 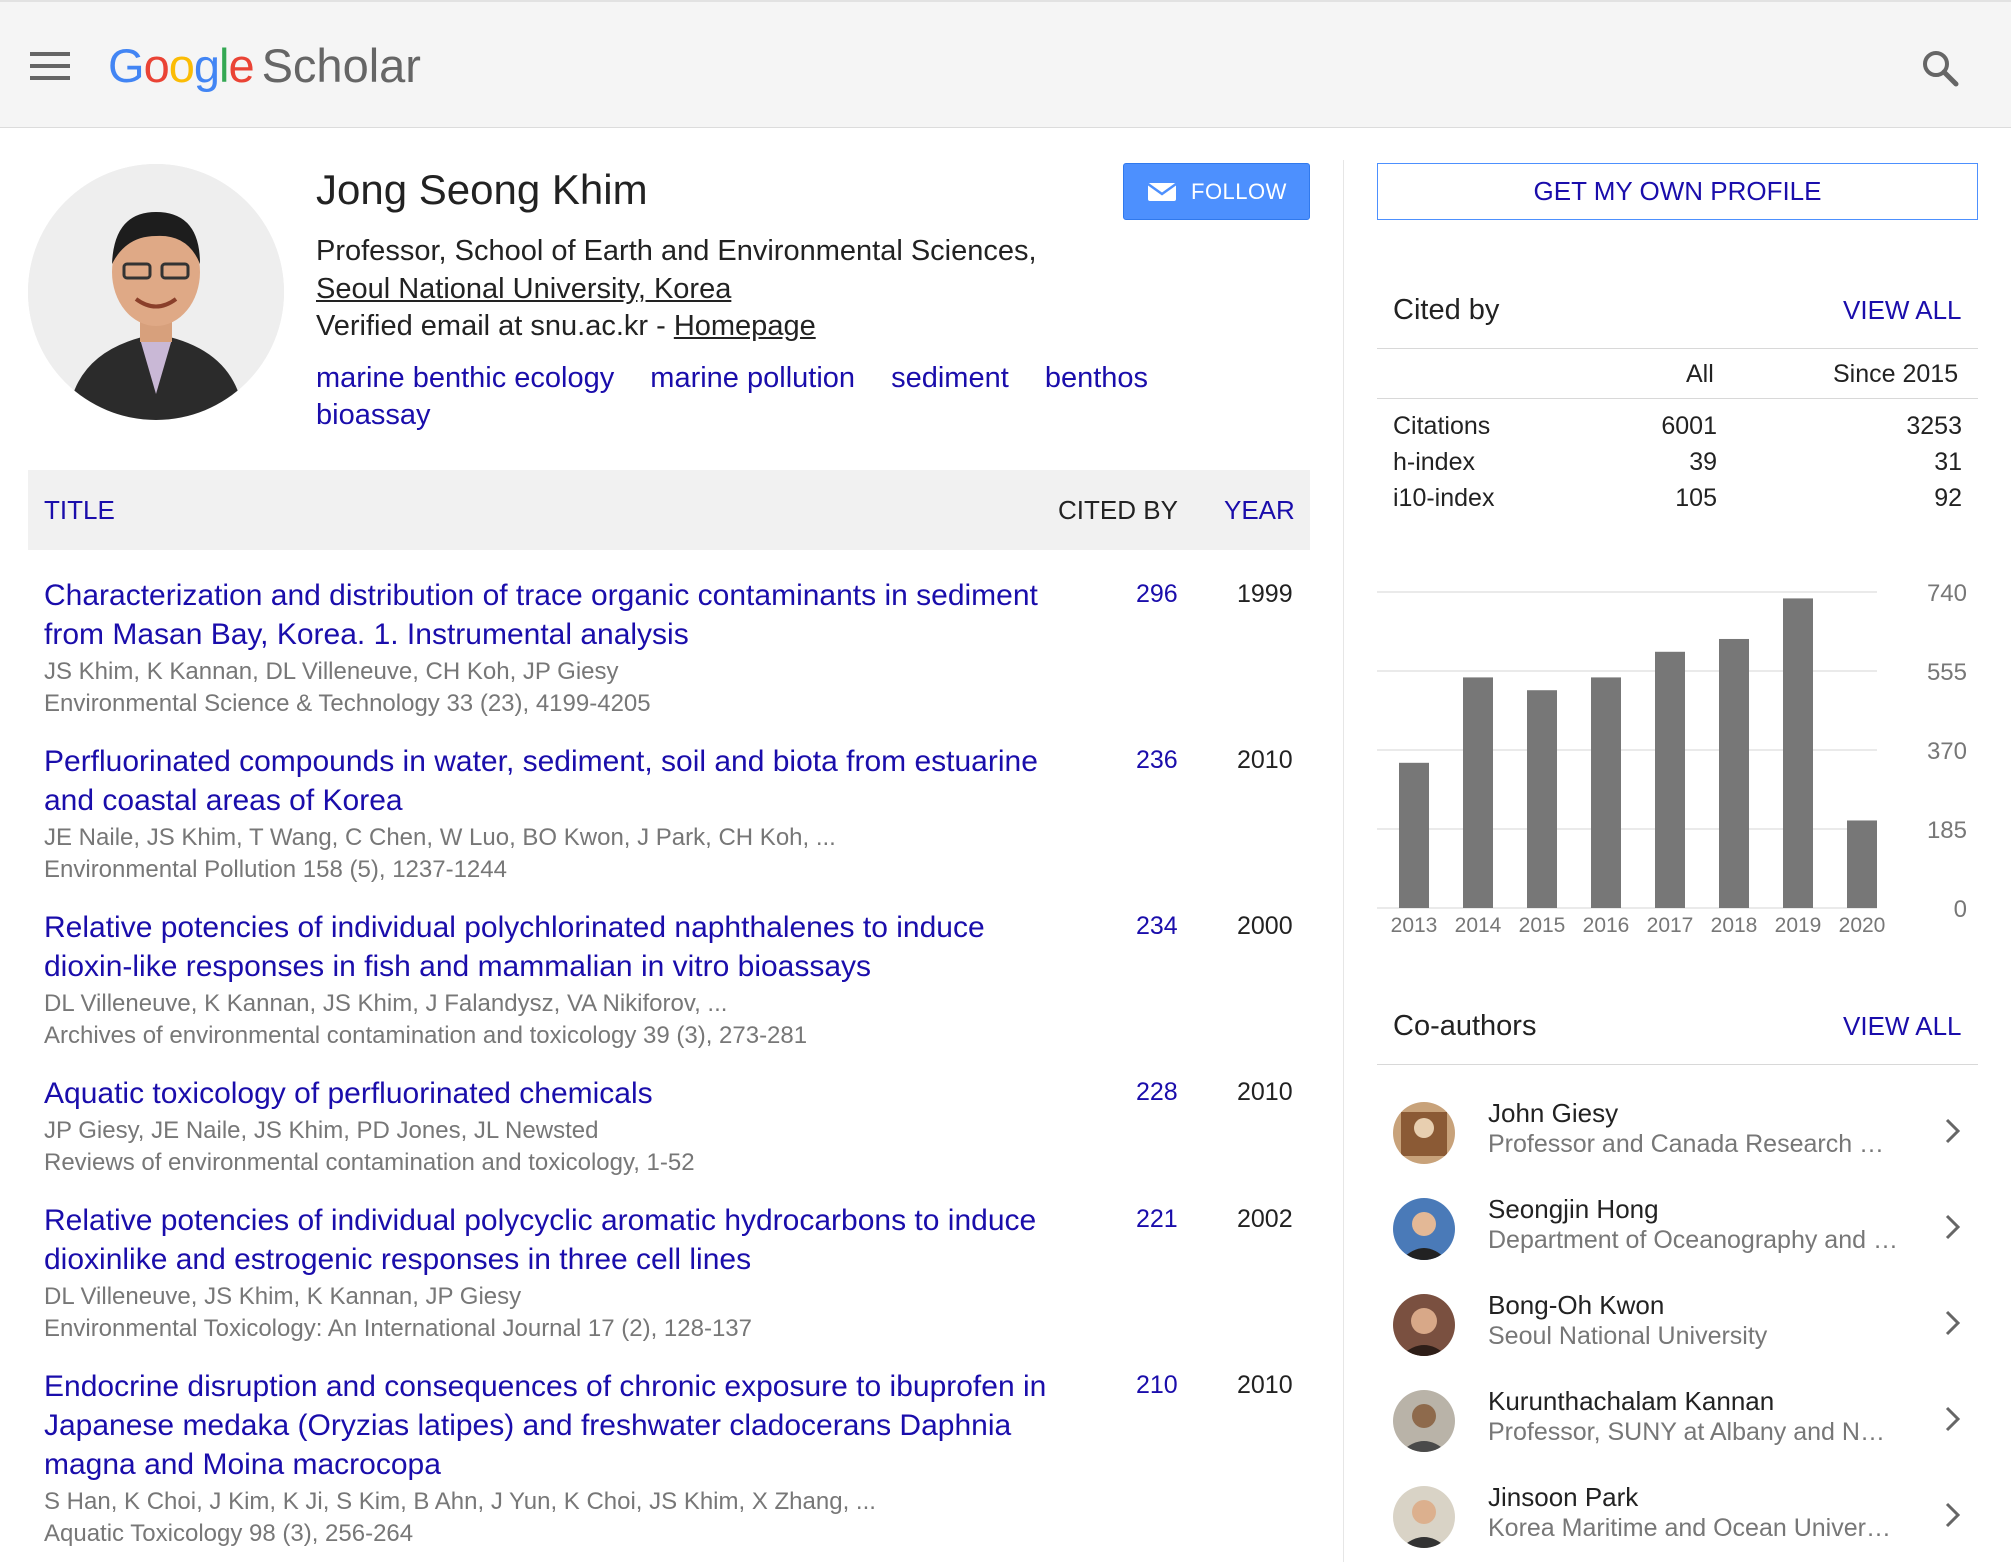 What do you see at coordinates (1265, 926) in the screenshot?
I see `article-year: 2000` at bounding box center [1265, 926].